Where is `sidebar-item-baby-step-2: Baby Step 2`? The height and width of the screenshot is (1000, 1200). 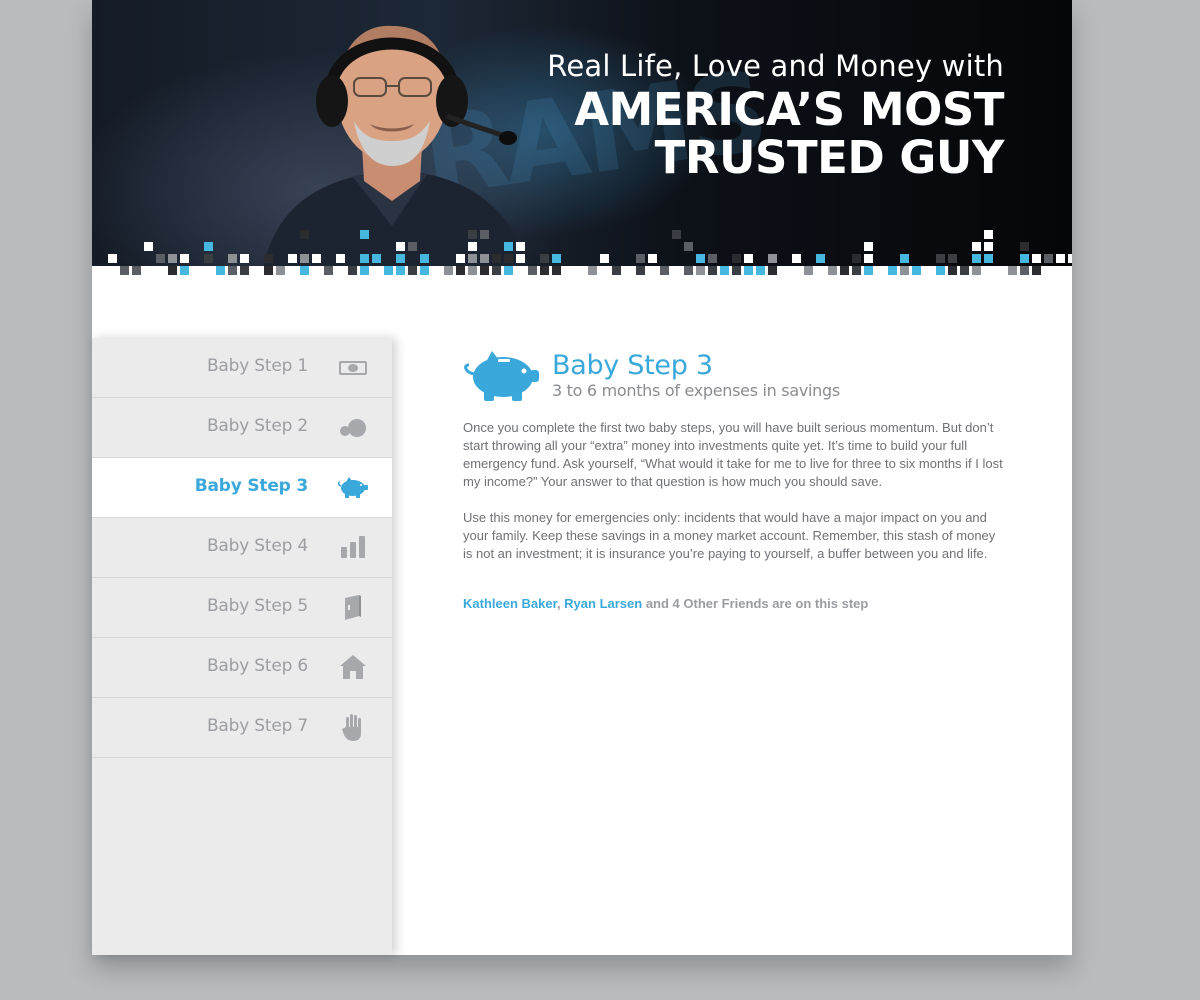 sidebar-item-baby-step-2: Baby Step 2 is located at coordinates (242, 428).